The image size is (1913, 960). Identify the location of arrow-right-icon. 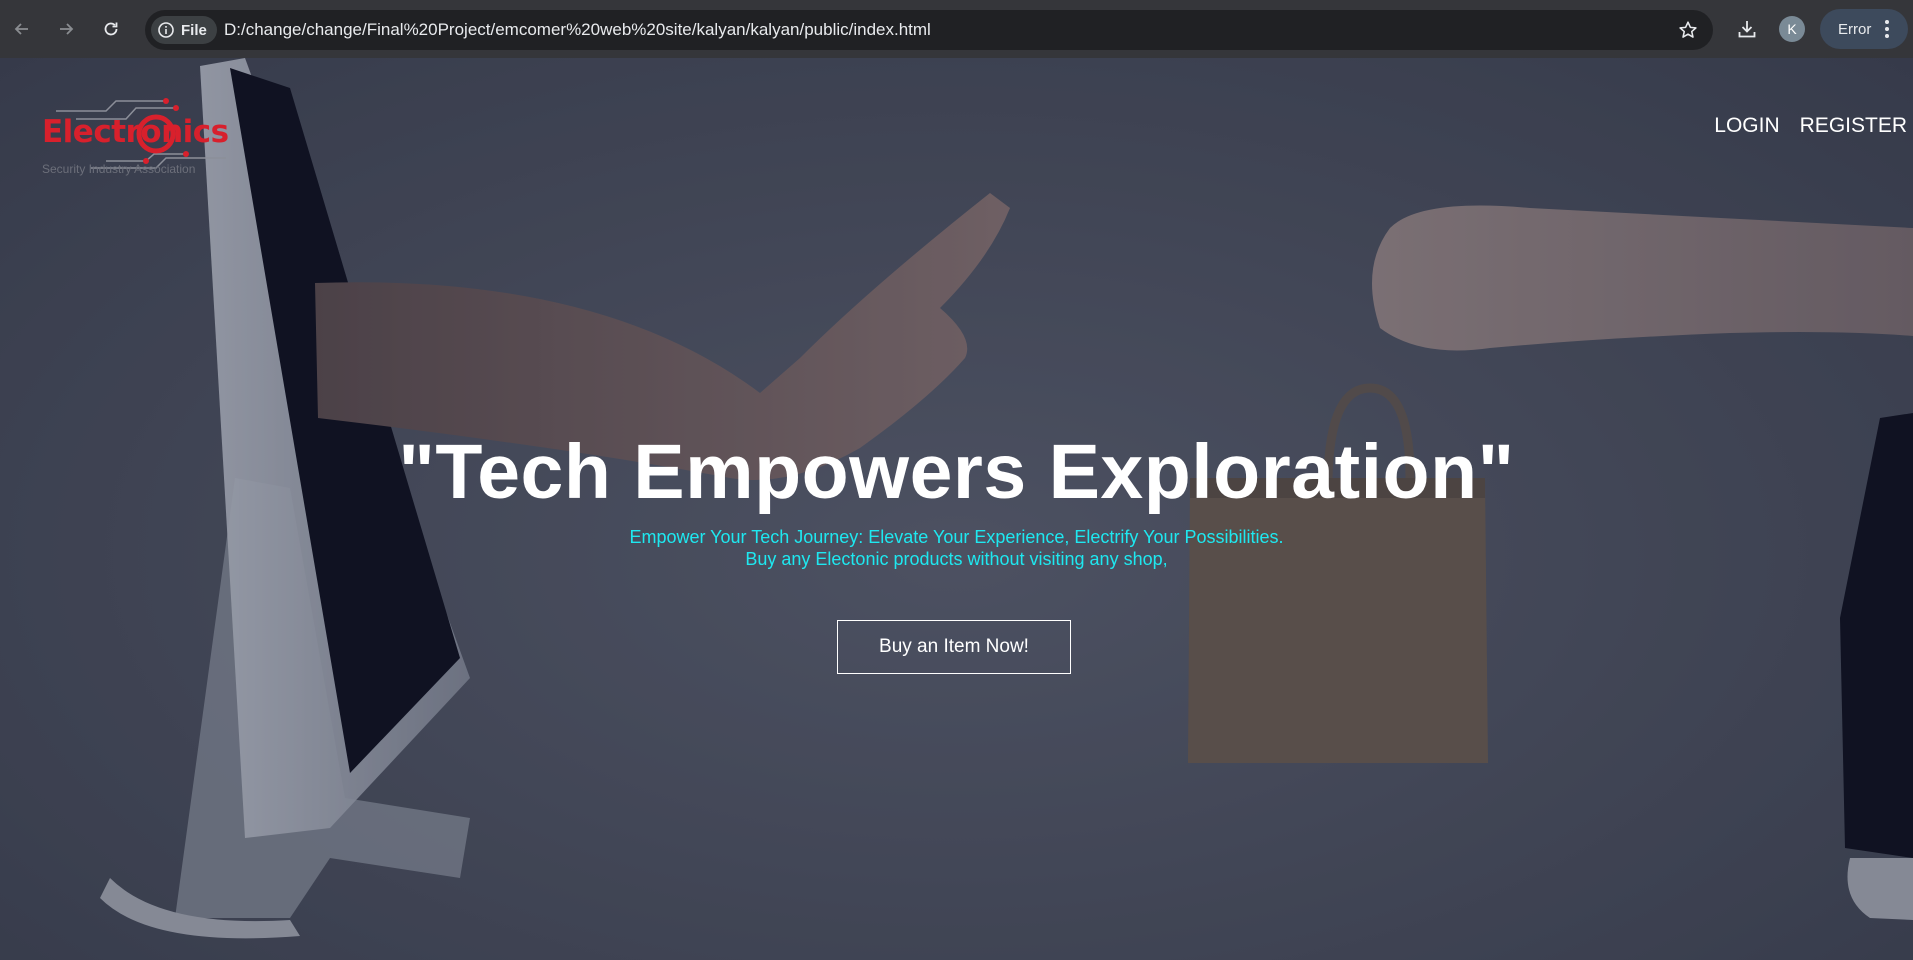
(67, 29).